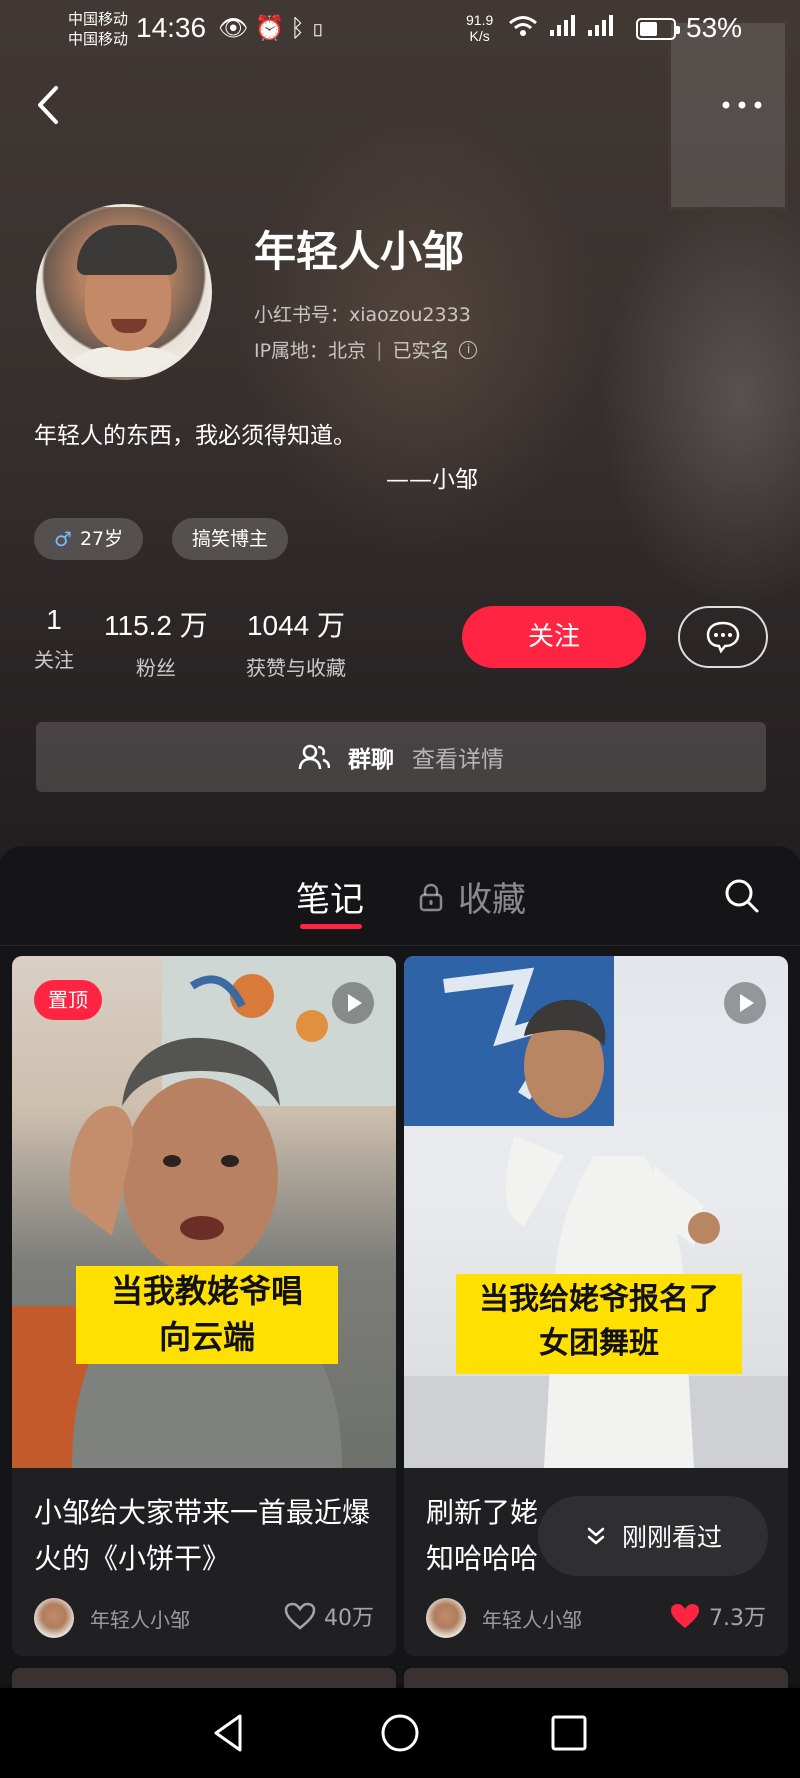 The image size is (800, 1778). I want to click on chat-bubble-icon, so click(723, 637).